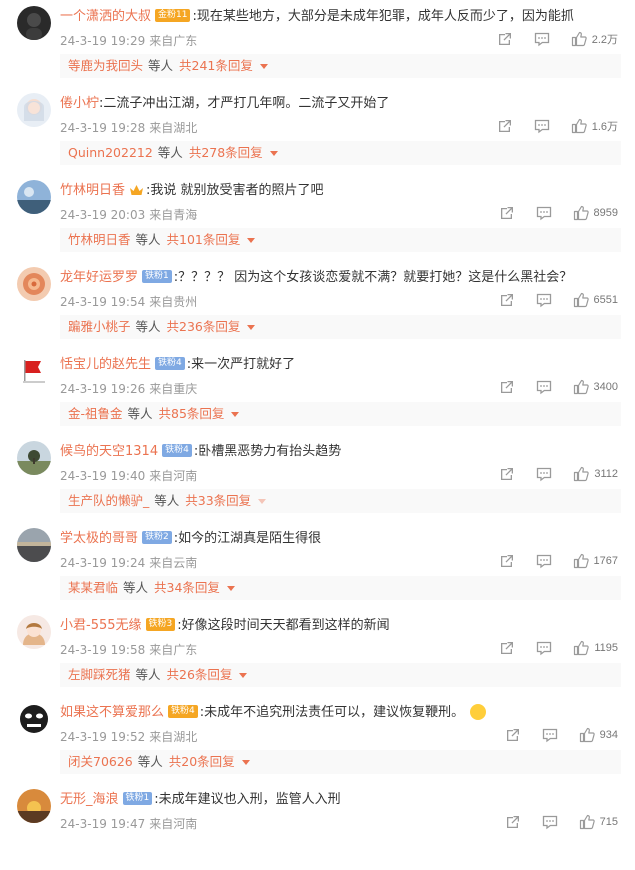  Describe the element at coordinates (340, 240) in the screenshot. I see `reply-summary: 竹林明日香 等人 共101条回复` at that location.